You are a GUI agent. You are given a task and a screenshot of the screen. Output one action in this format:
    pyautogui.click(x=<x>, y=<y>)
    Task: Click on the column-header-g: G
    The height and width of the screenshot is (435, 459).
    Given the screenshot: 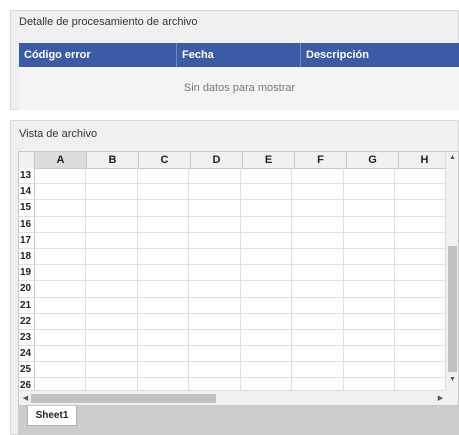 What is the action you would take?
    pyautogui.click(x=373, y=160)
    